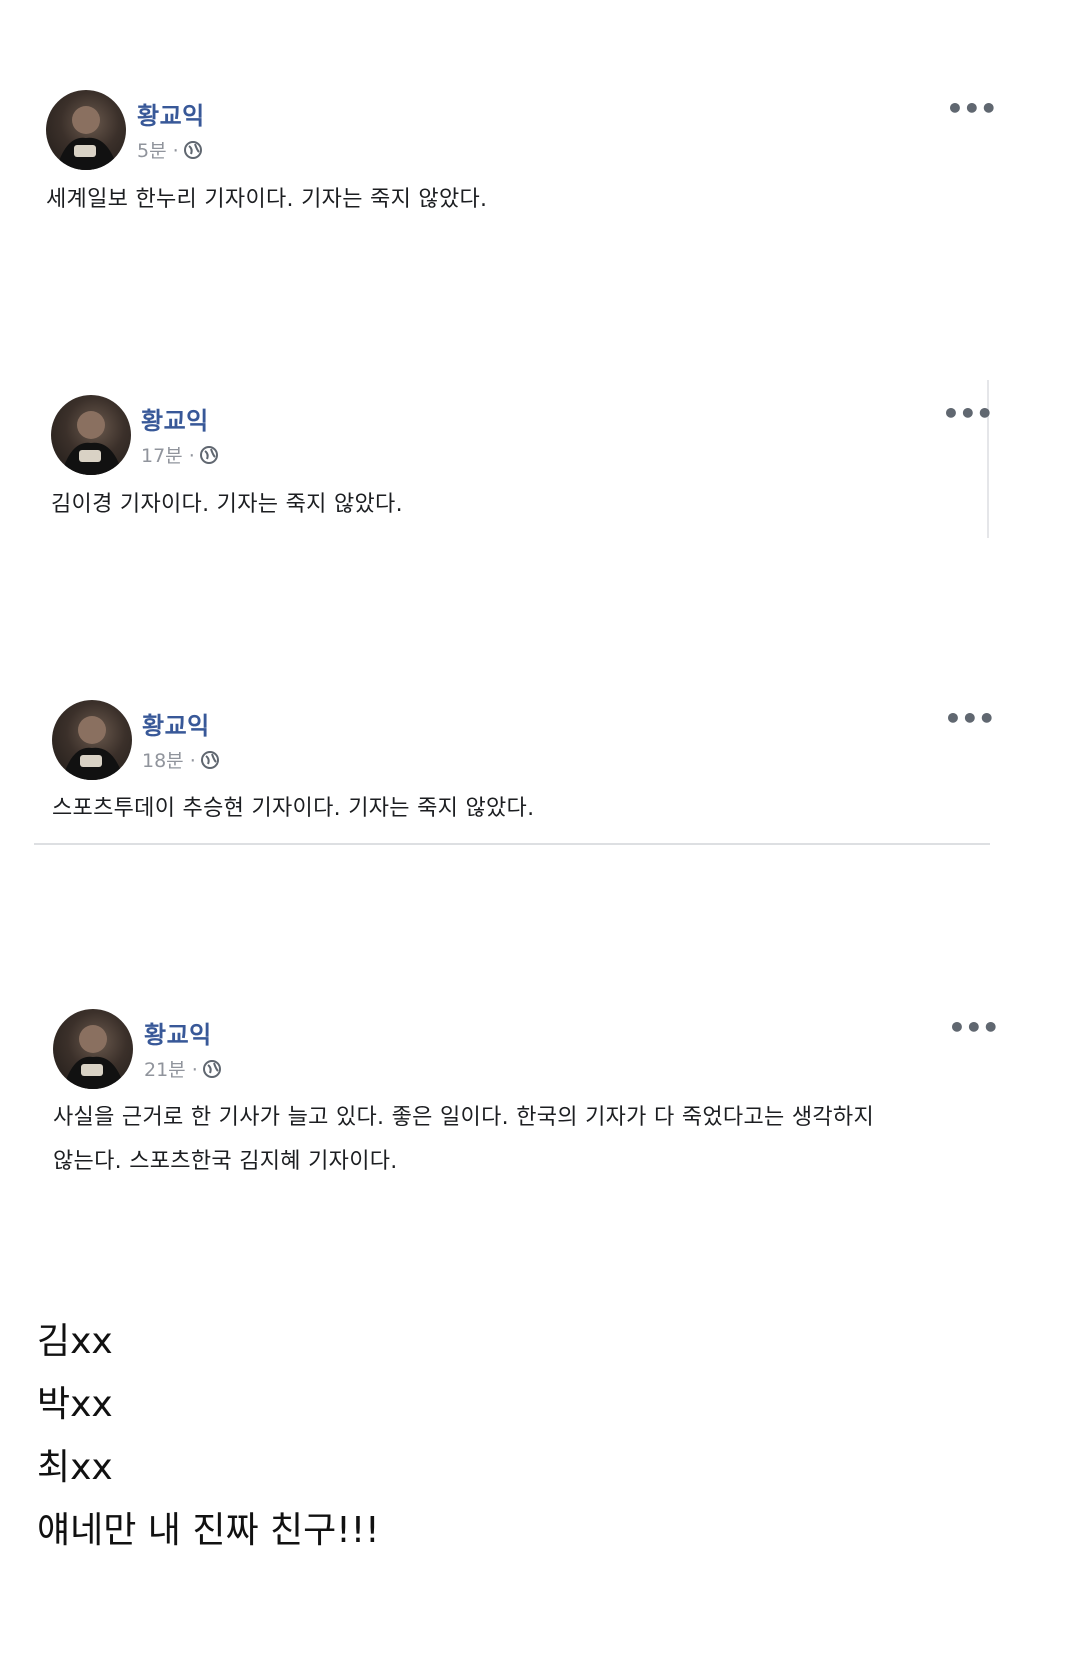  I want to click on post-text-line: 않는다. 스포츠한국 김지혜 기자이다., so click(225, 1161).